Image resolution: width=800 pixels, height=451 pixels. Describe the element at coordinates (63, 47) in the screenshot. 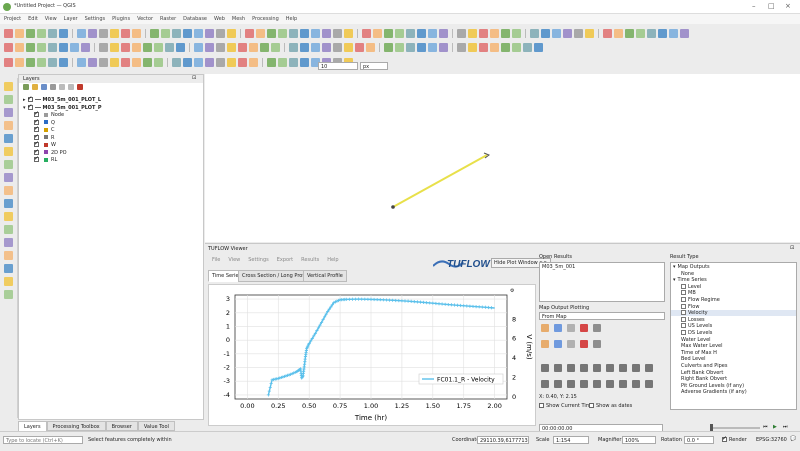

I see `editing-tool-6-icon` at that location.